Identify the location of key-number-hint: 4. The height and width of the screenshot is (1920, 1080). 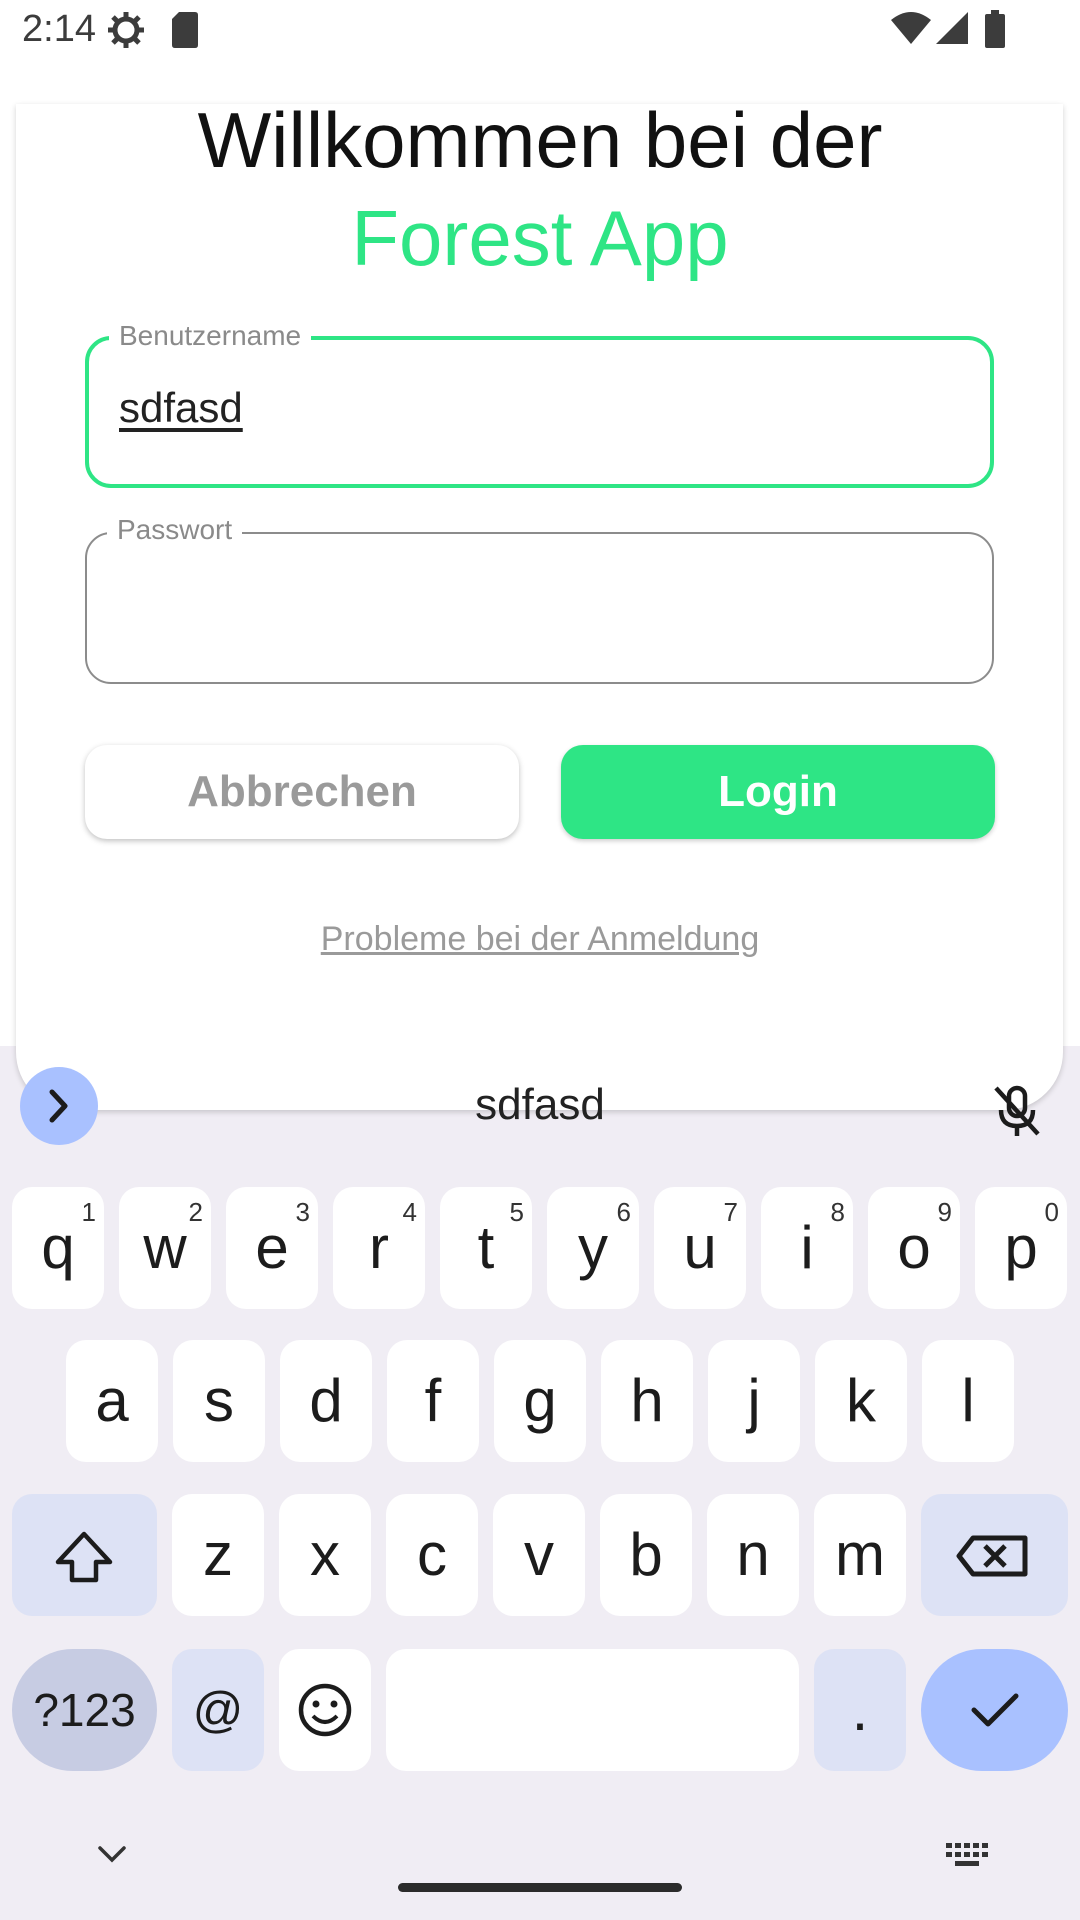
(409, 1212).